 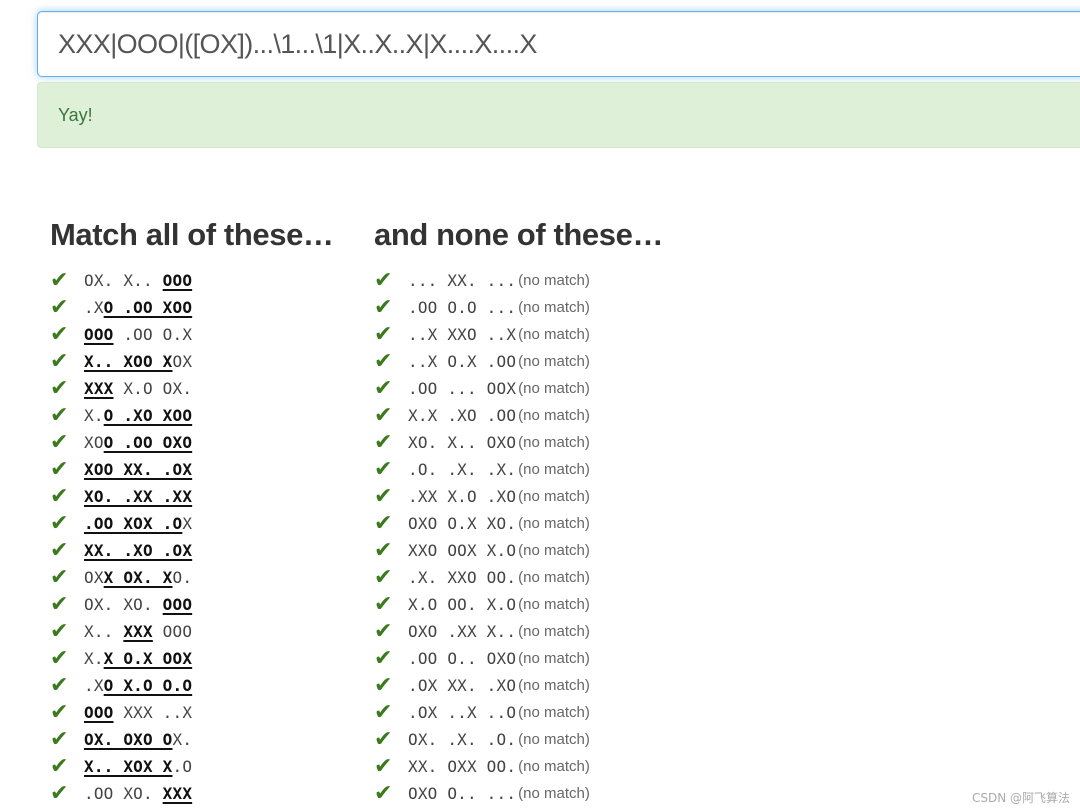 I want to click on matched-segment: O .OO XOO, so click(x=148, y=307).